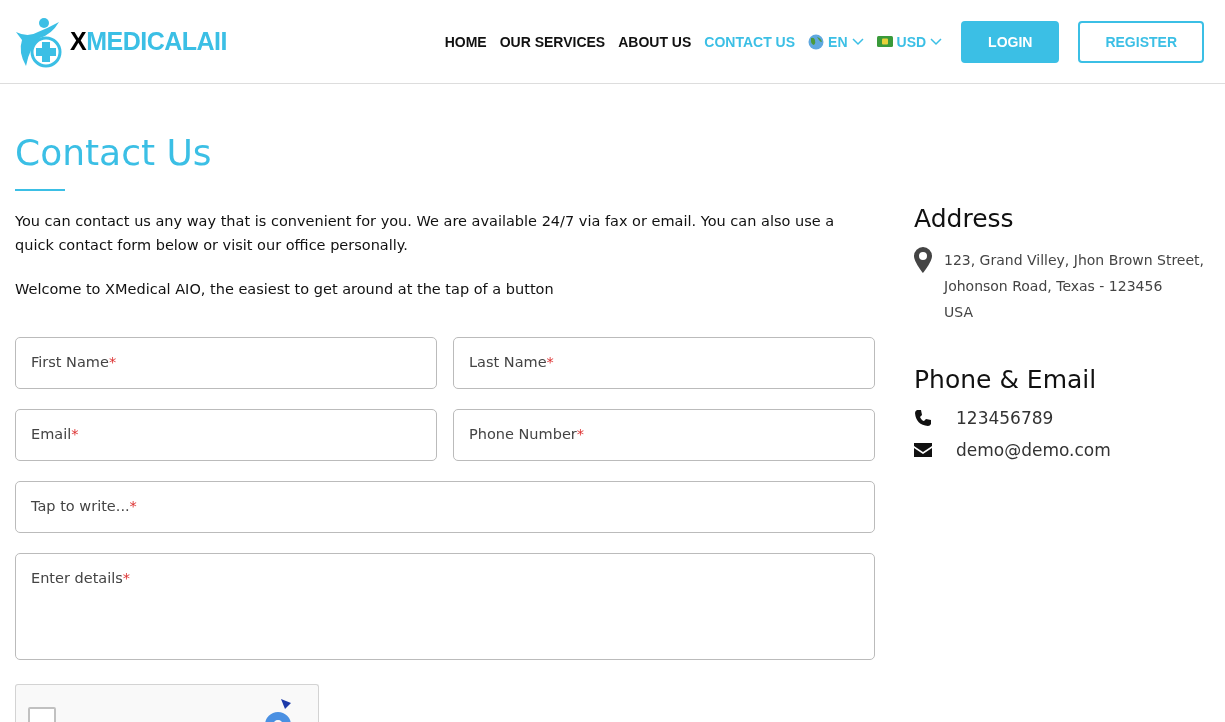  What do you see at coordinates (655, 41) in the screenshot?
I see `nav-link: ABOUT US` at bounding box center [655, 41].